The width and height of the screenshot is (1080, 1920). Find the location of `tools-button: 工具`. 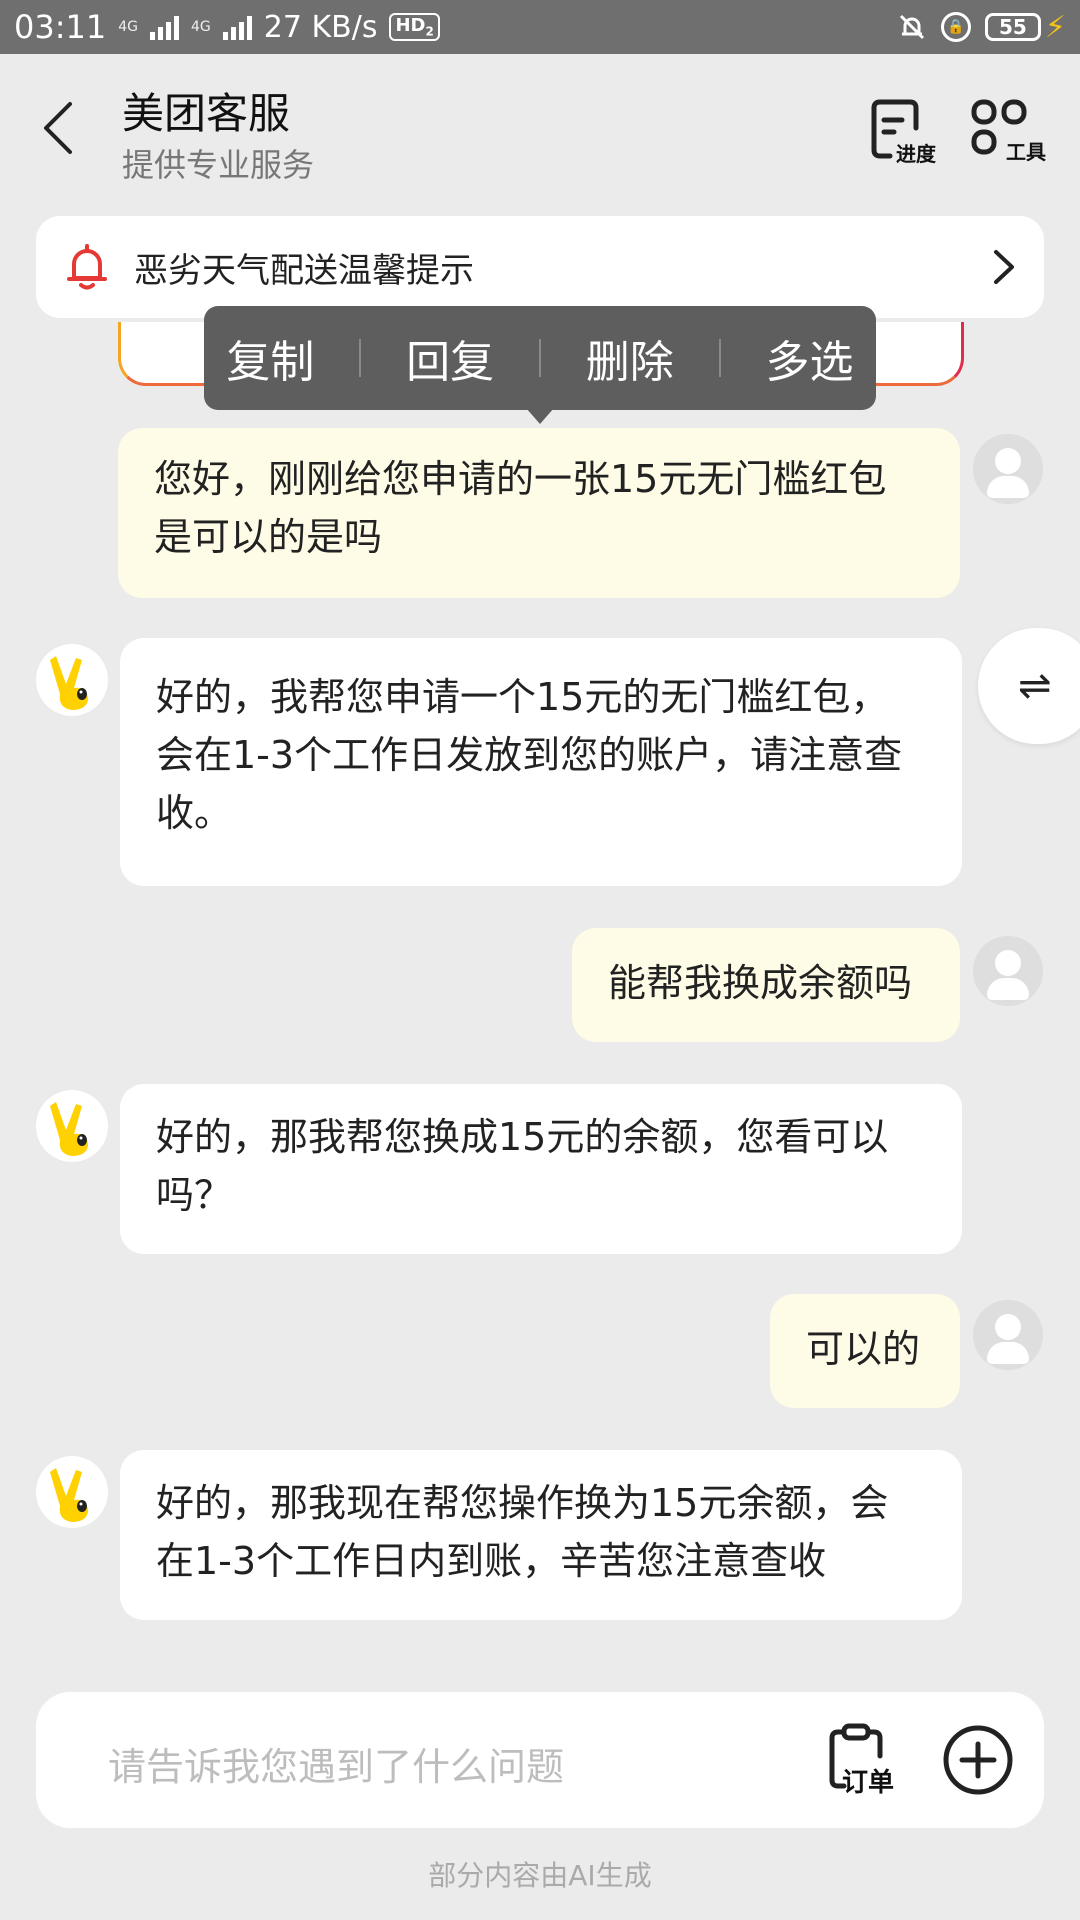

tools-button: 工具 is located at coordinates (1015, 133).